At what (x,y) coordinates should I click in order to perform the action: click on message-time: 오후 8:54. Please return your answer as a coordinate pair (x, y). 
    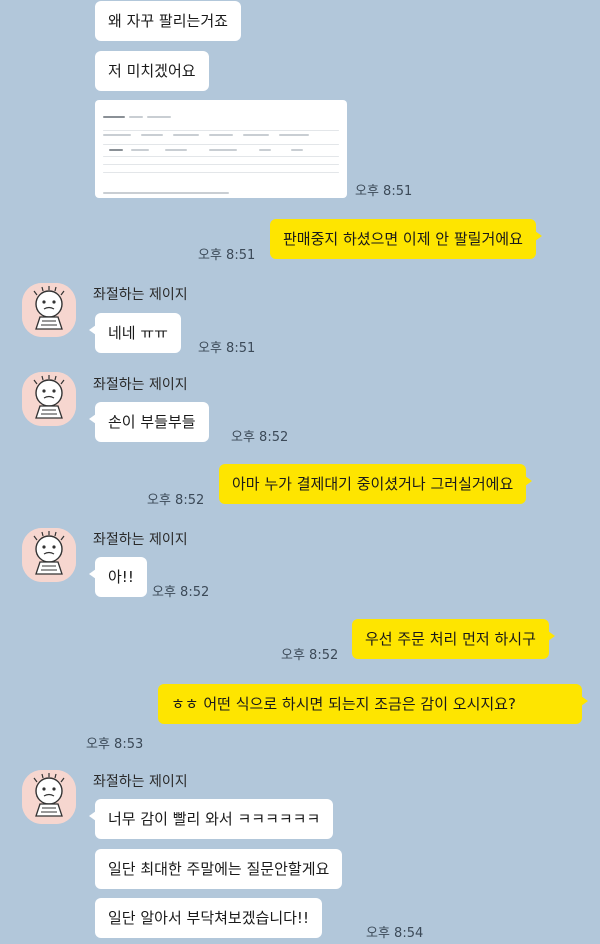
    Looking at the image, I should click on (395, 933).